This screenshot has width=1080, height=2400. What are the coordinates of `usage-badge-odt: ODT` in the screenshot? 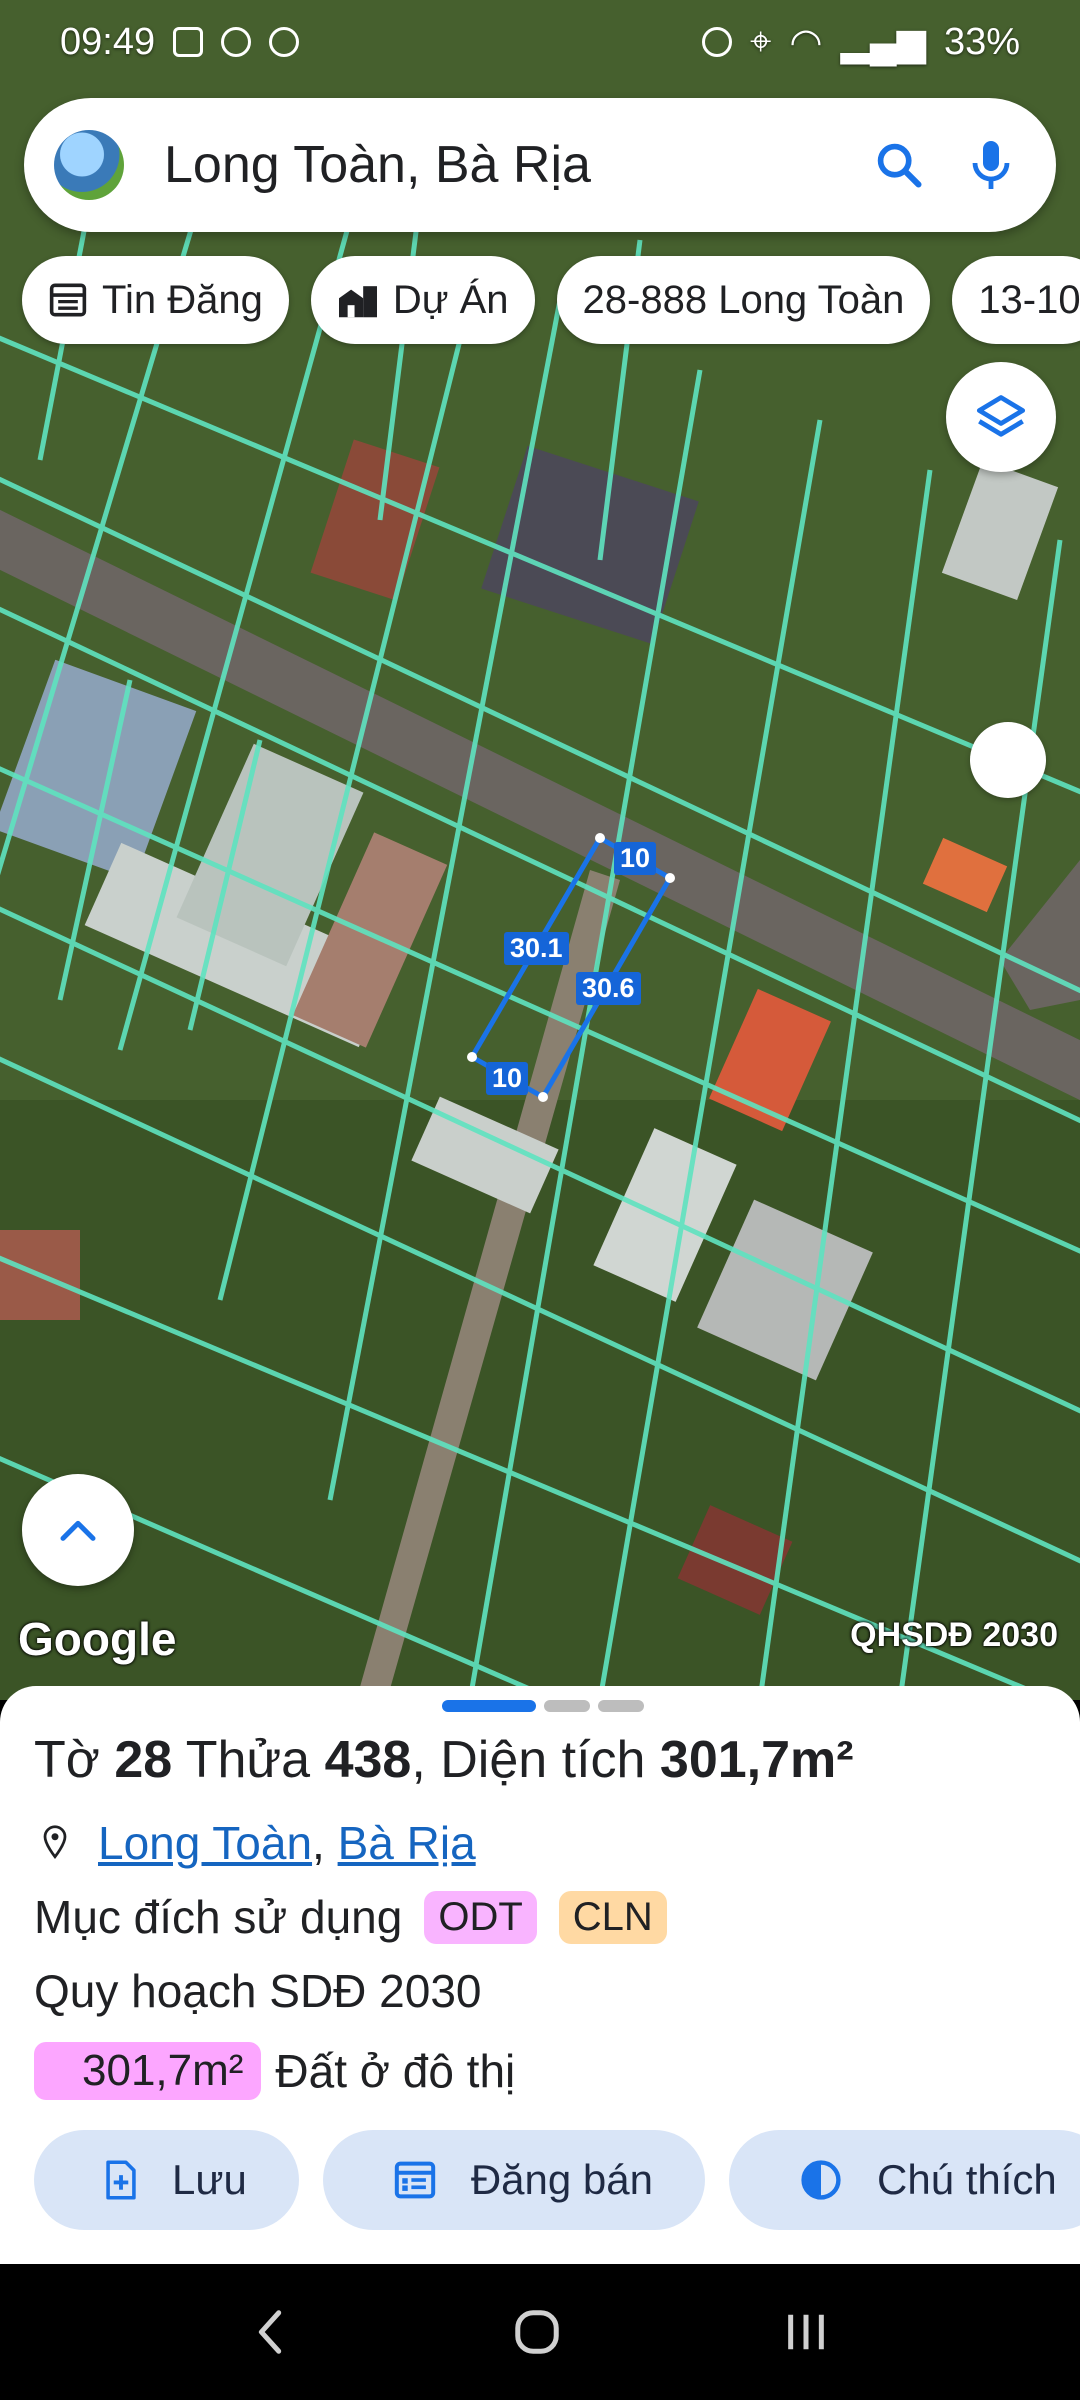 It's located at (480, 1917).